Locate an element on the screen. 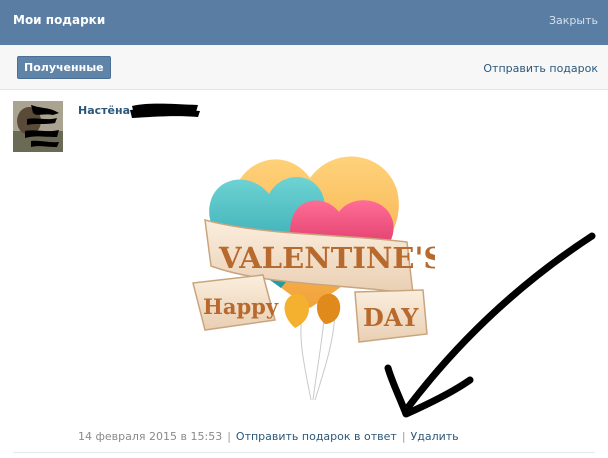  avatar-photo is located at coordinates (38, 126).